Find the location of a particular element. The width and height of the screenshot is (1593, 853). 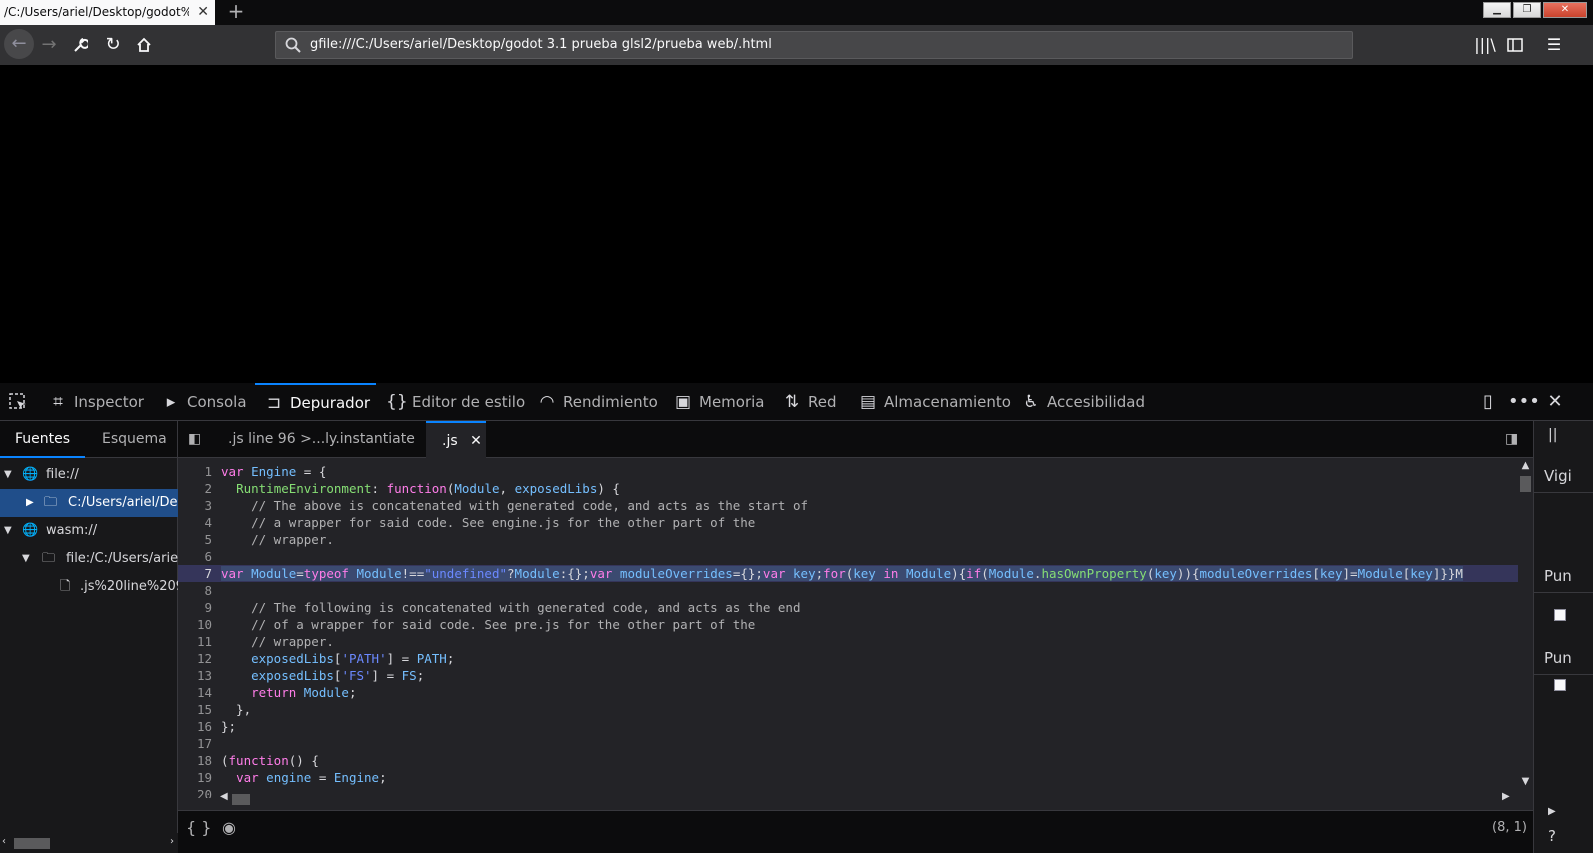

storage-icon: ▤ is located at coordinates (868, 402).